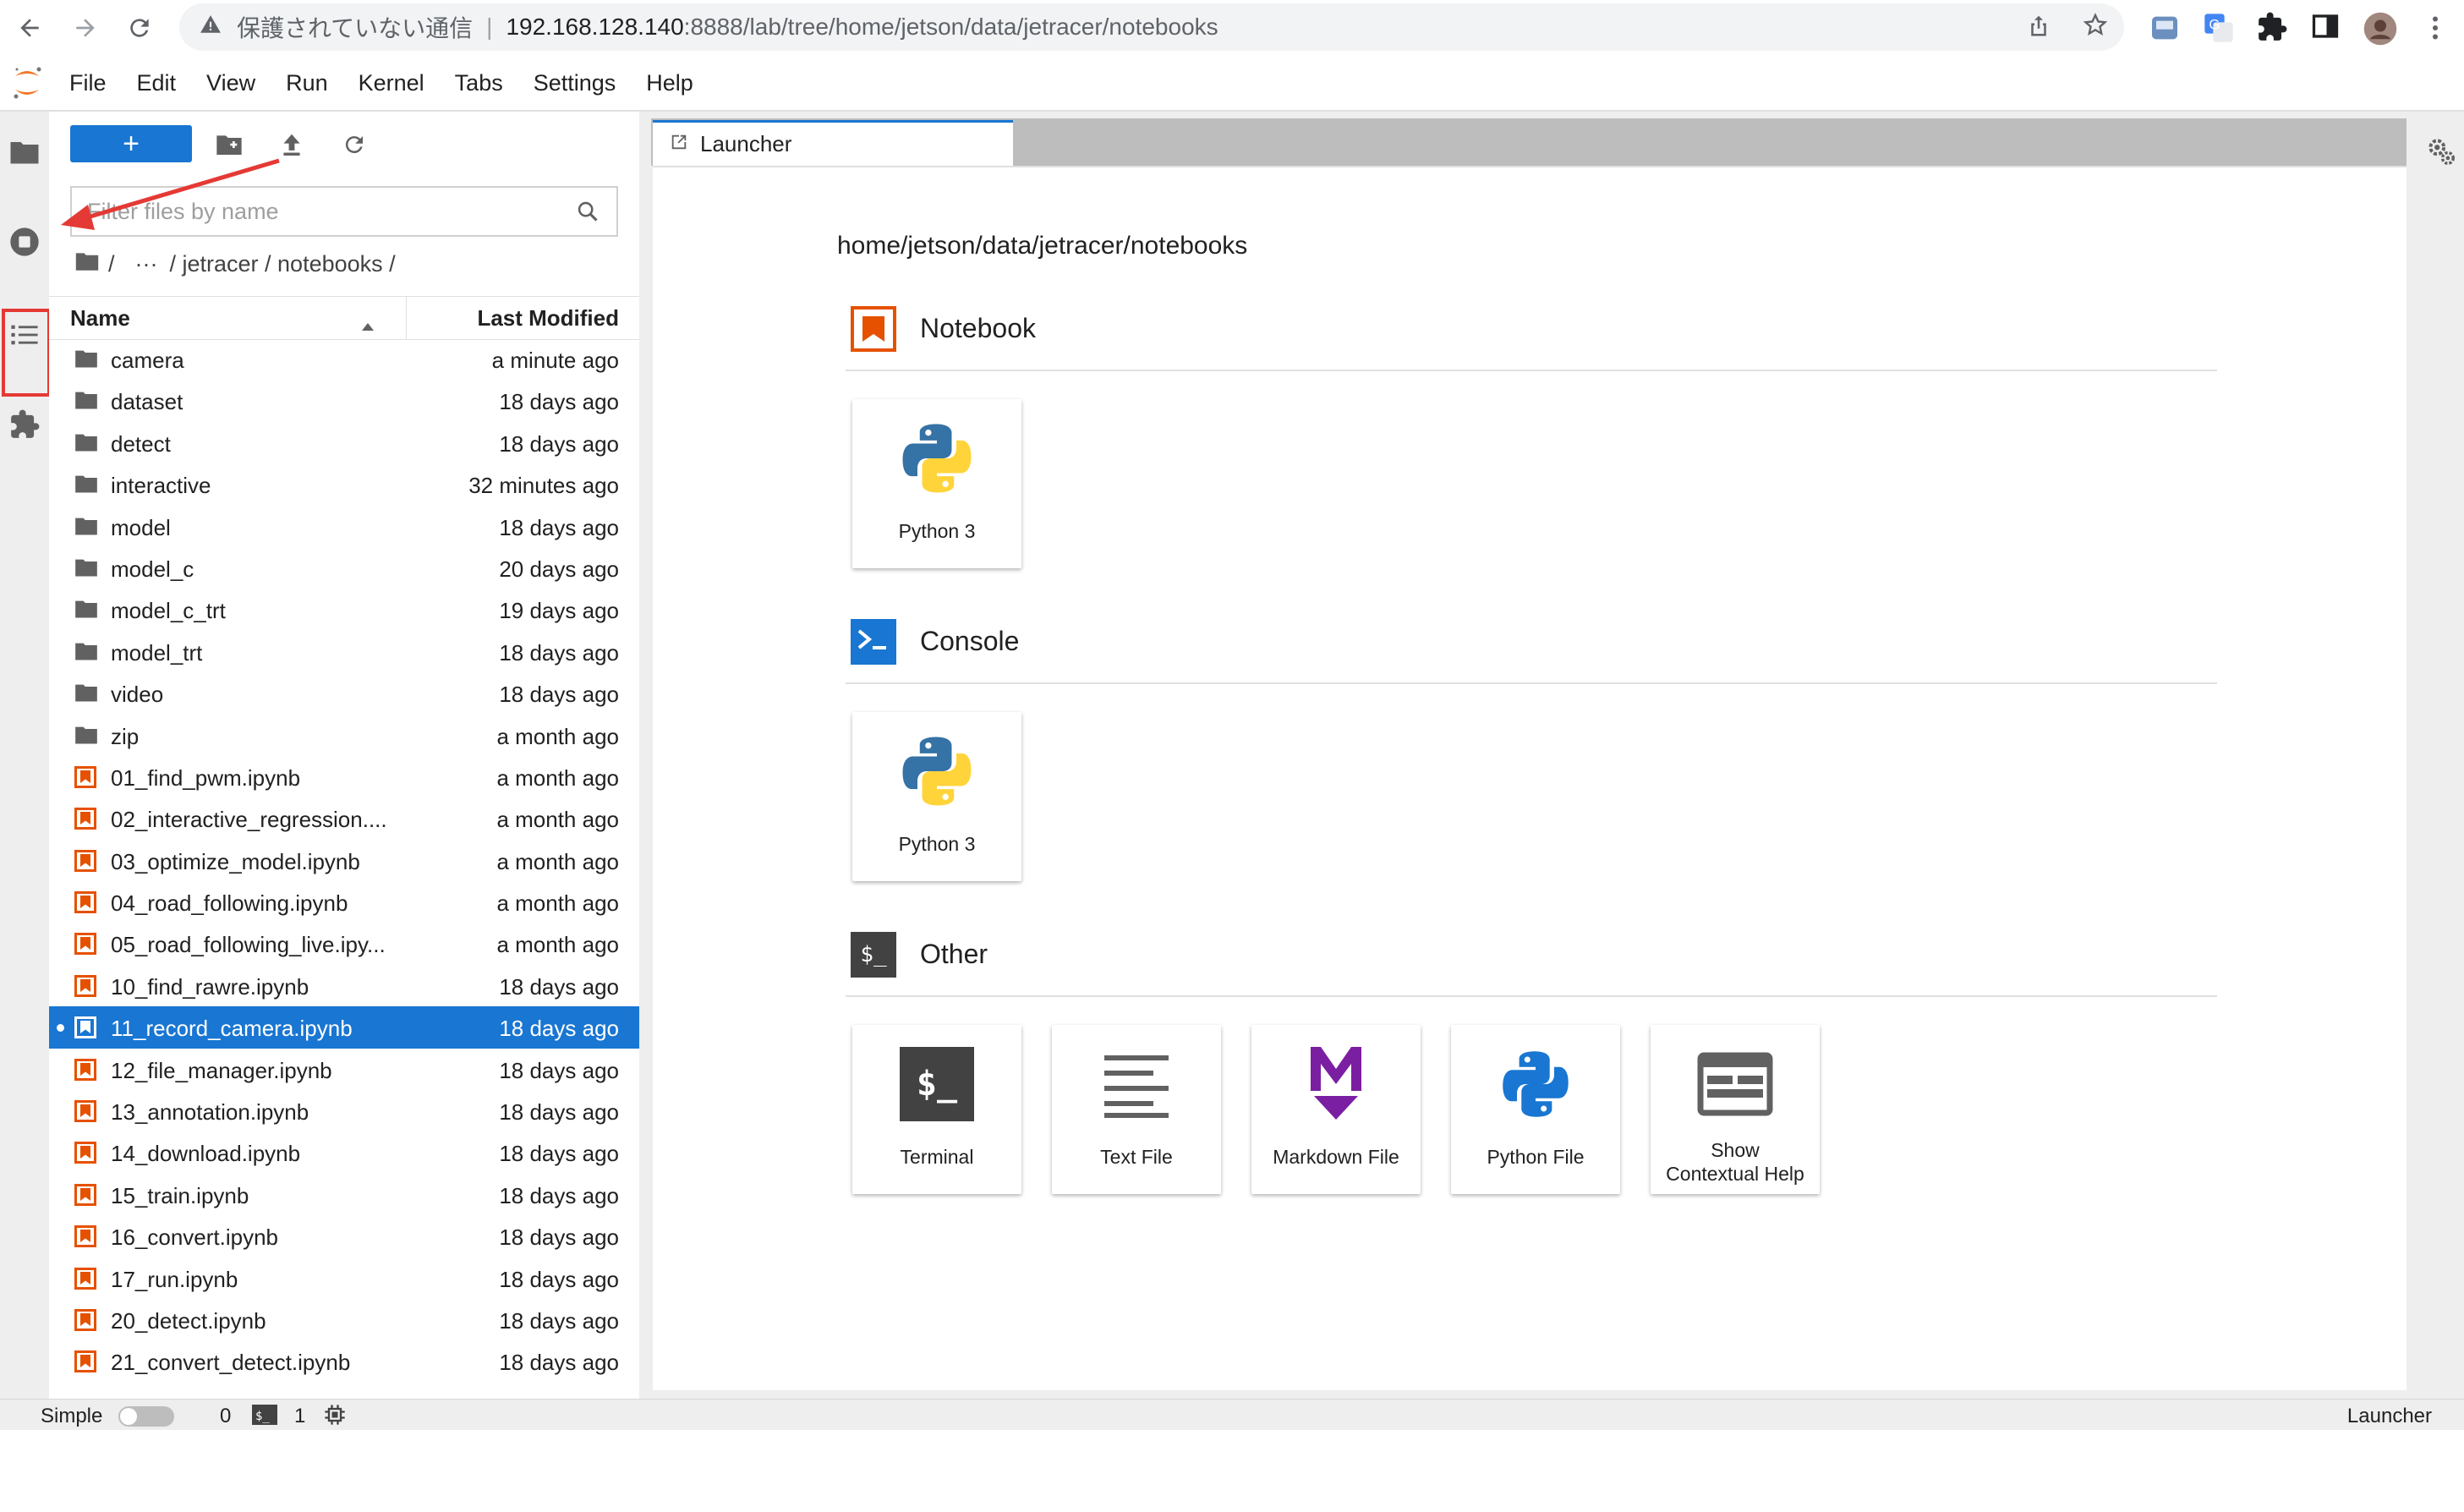  Describe the element at coordinates (139, 28) in the screenshot. I see `reload-button` at that location.